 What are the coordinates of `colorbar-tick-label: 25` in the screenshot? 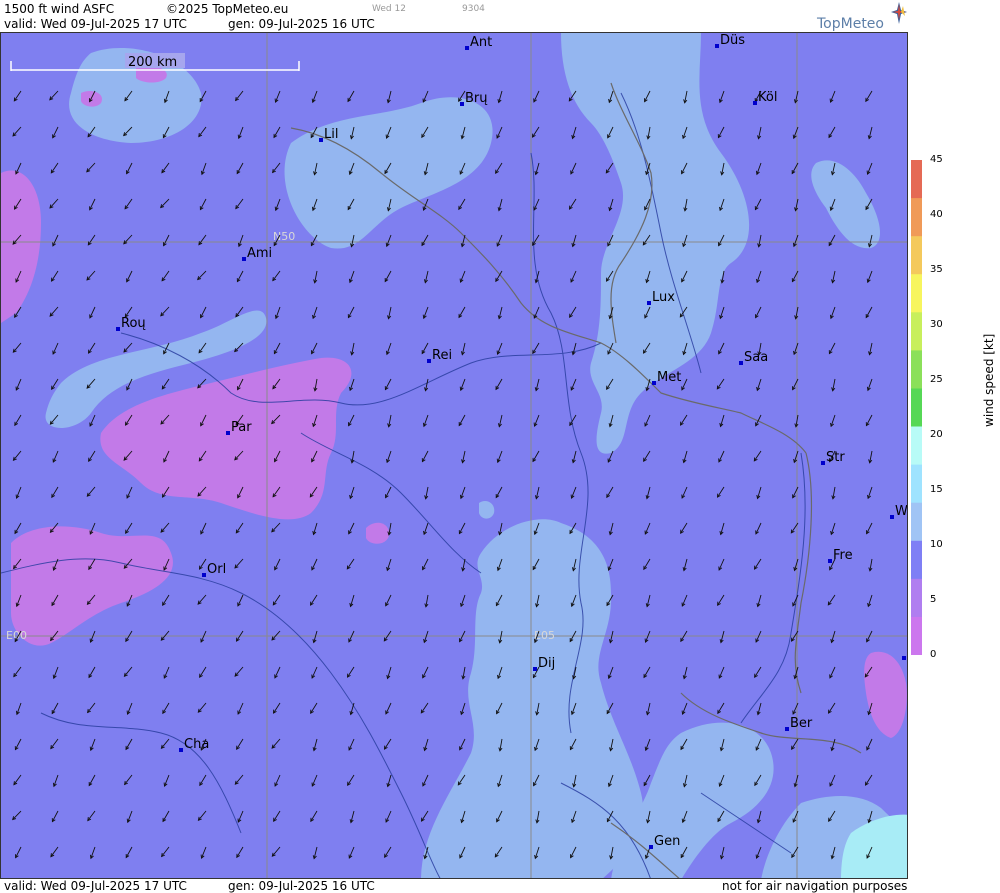 It's located at (936, 379).